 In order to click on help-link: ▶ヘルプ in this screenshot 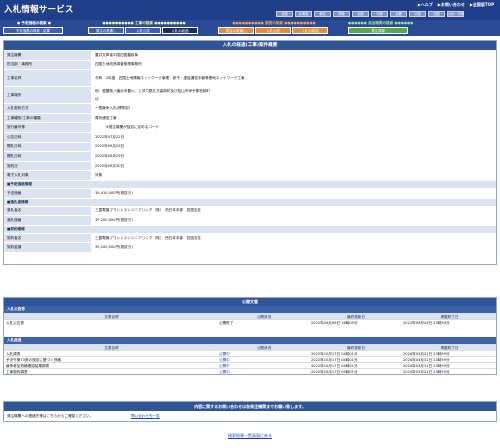, I will do `click(425, 5)`.